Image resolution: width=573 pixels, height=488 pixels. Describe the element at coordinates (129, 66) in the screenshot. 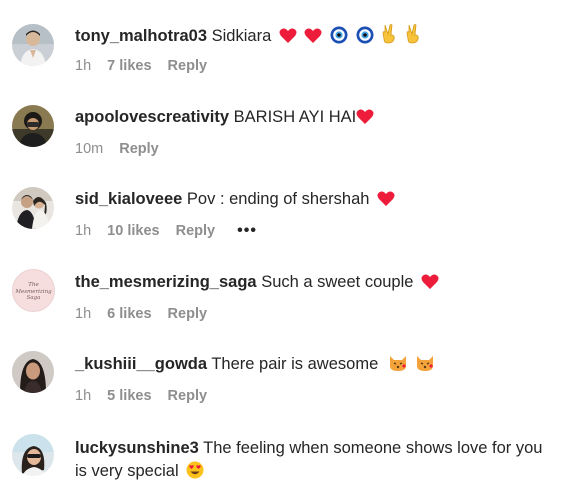

I see `likes-count: 7 likes` at that location.